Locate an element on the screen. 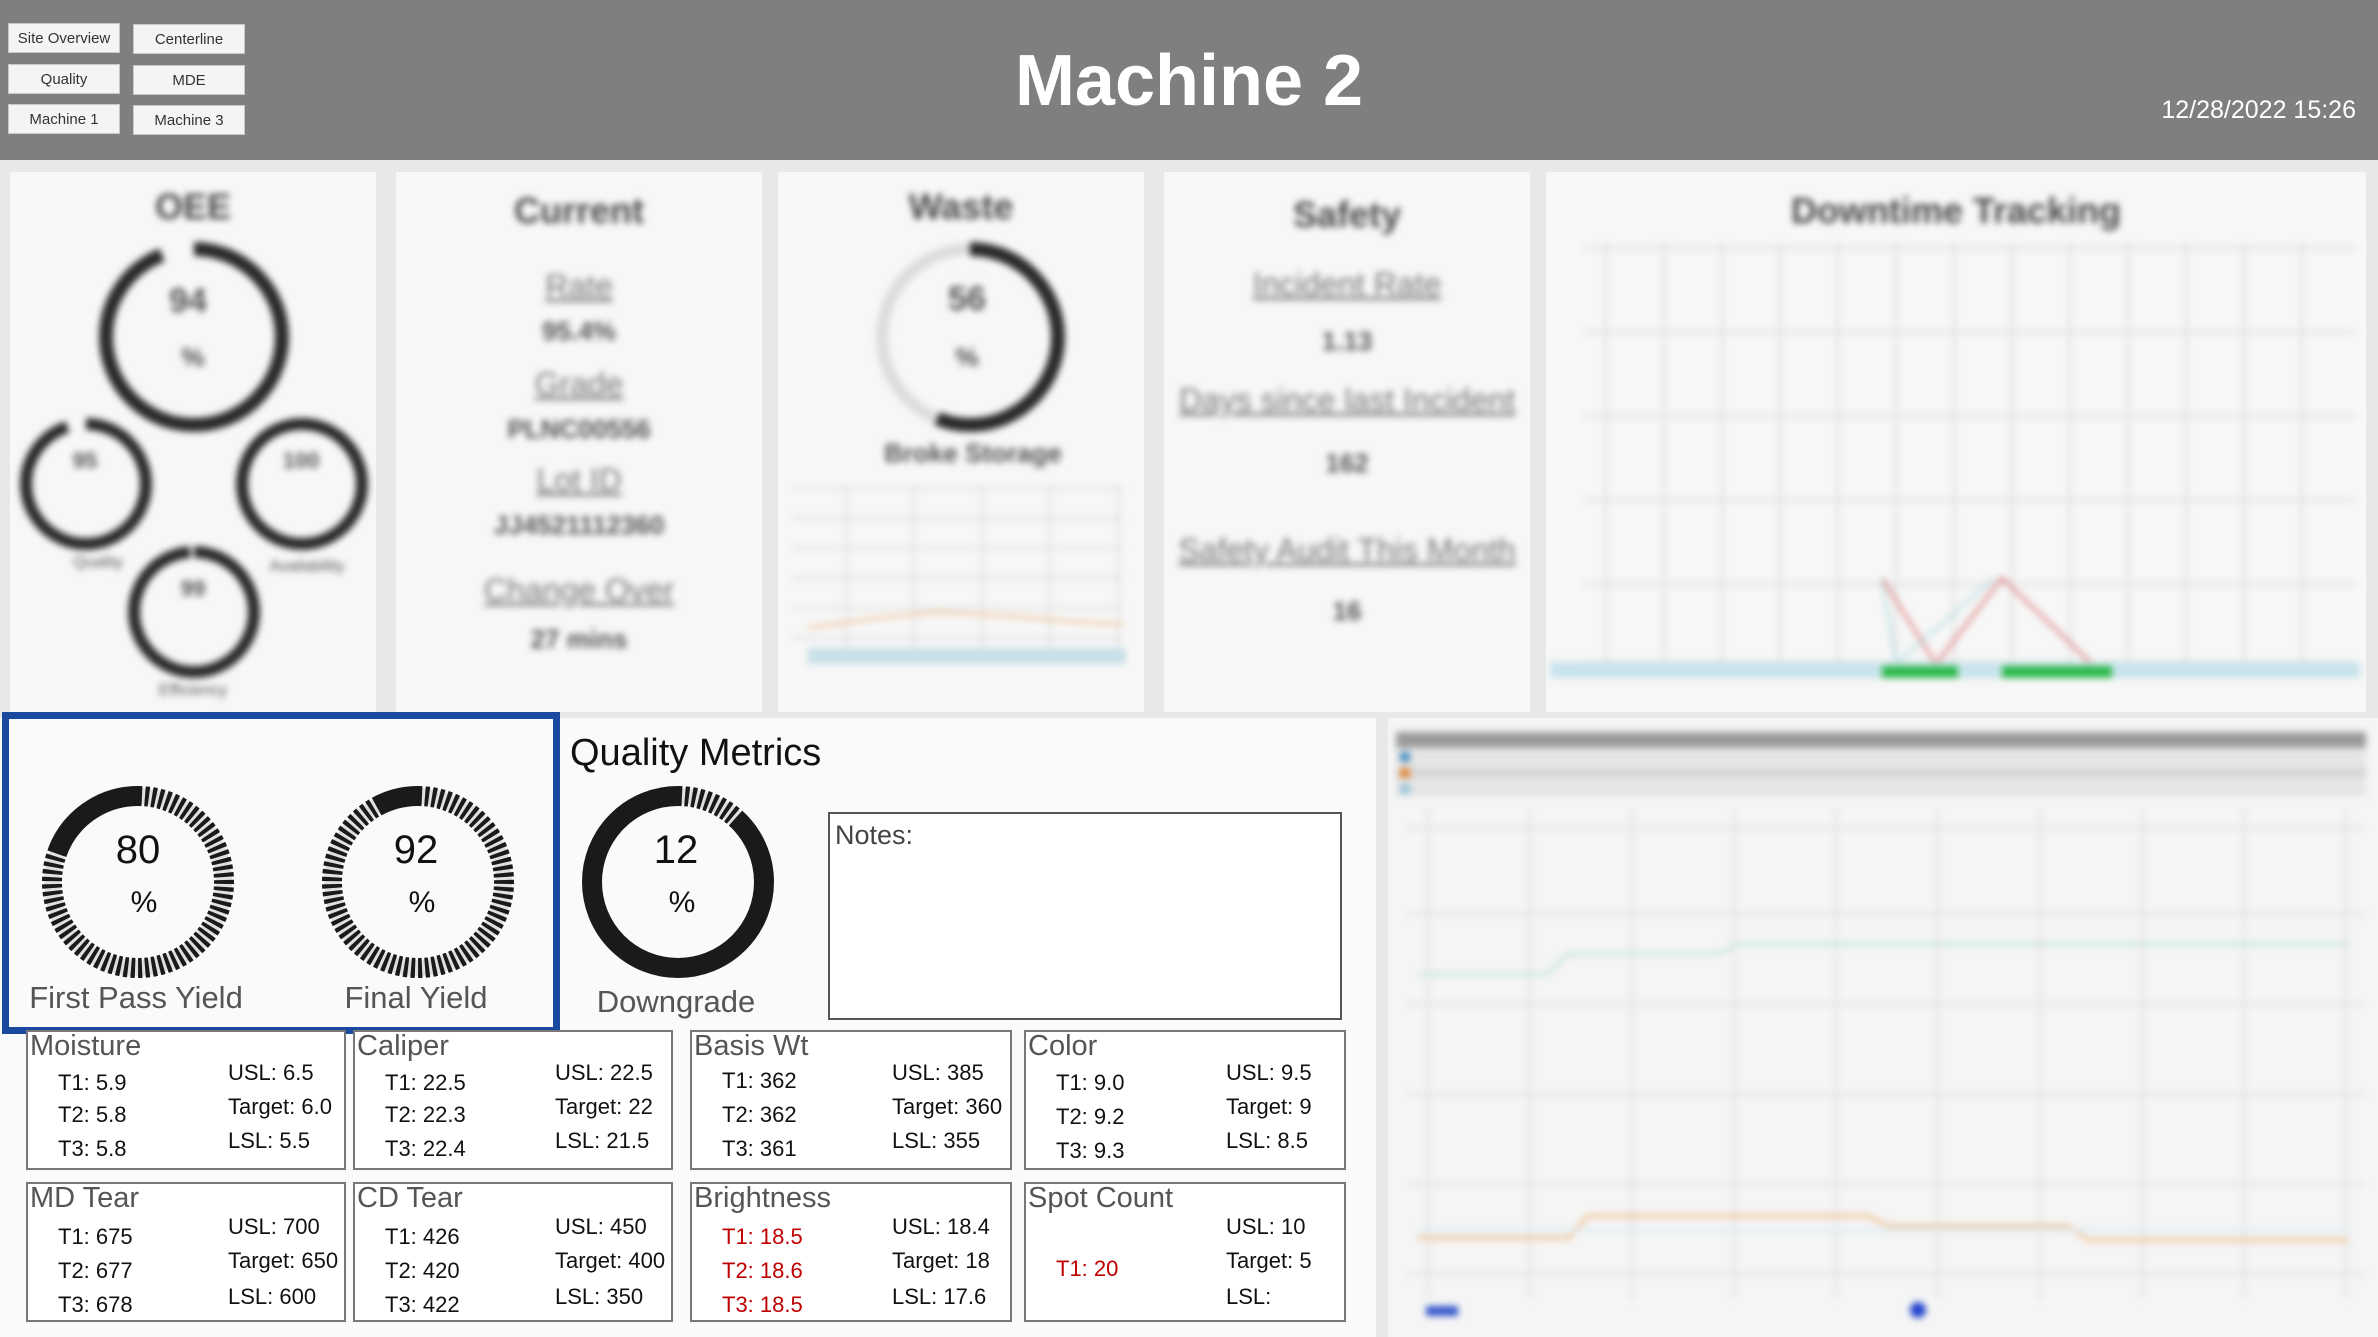 This screenshot has height=1337, width=2378. metric-usl: USL: 10 is located at coordinates (1266, 1227).